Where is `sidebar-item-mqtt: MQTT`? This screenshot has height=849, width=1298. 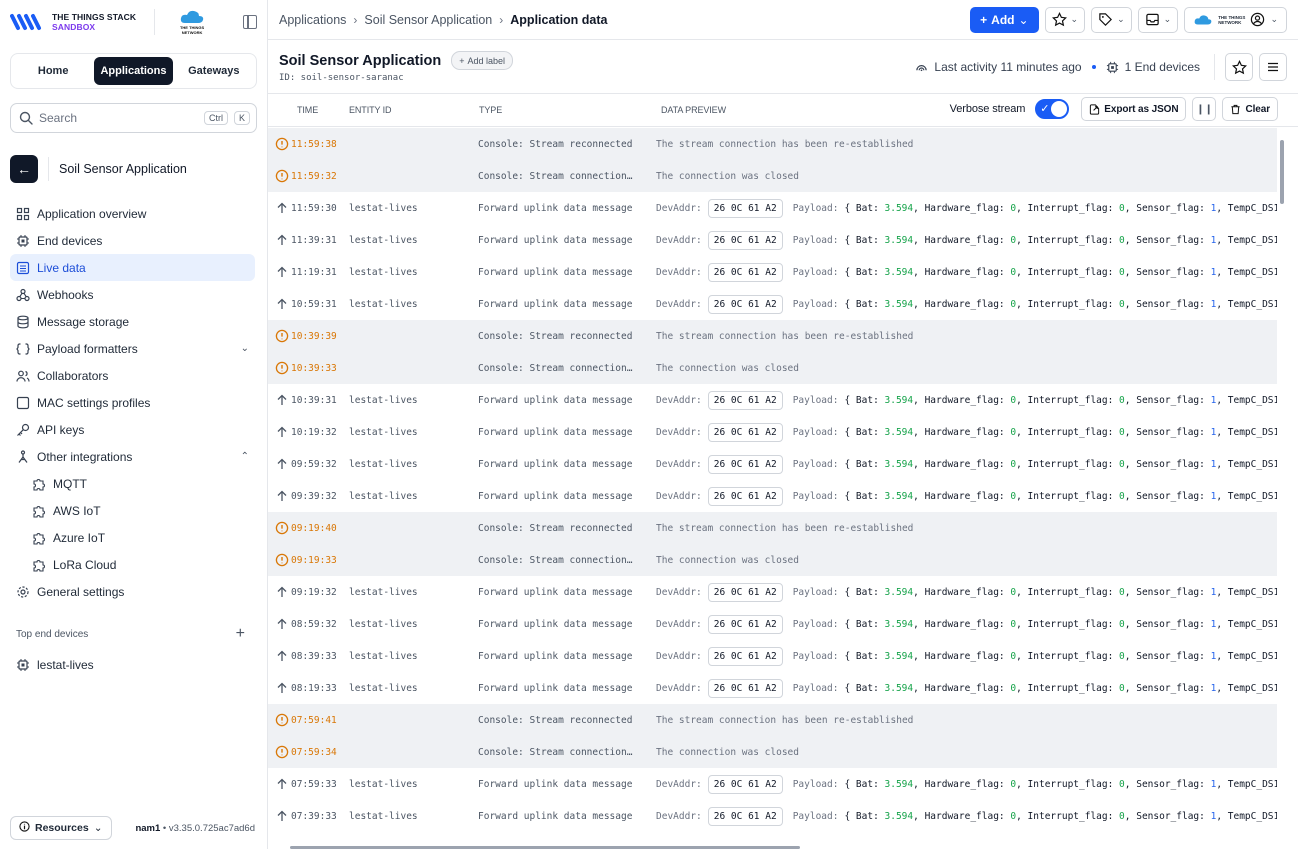 sidebar-item-mqtt: MQTT is located at coordinates (132, 483).